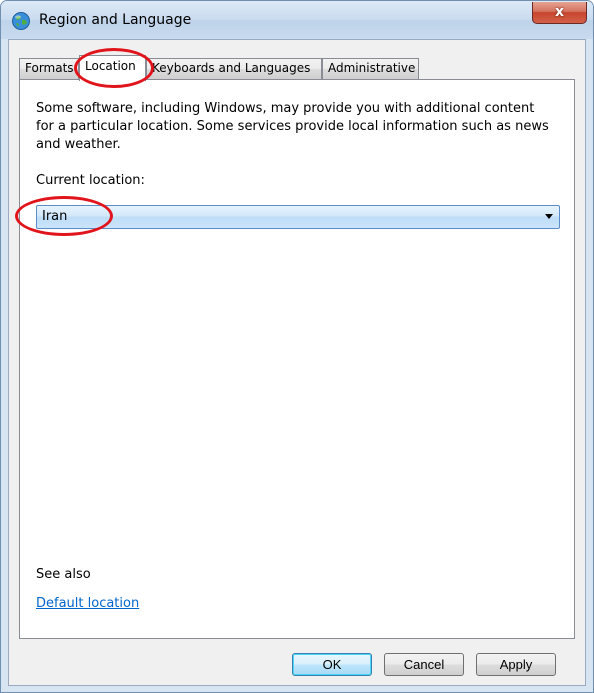  What do you see at coordinates (332, 664) in the screenshot?
I see `ok-button: OK` at bounding box center [332, 664].